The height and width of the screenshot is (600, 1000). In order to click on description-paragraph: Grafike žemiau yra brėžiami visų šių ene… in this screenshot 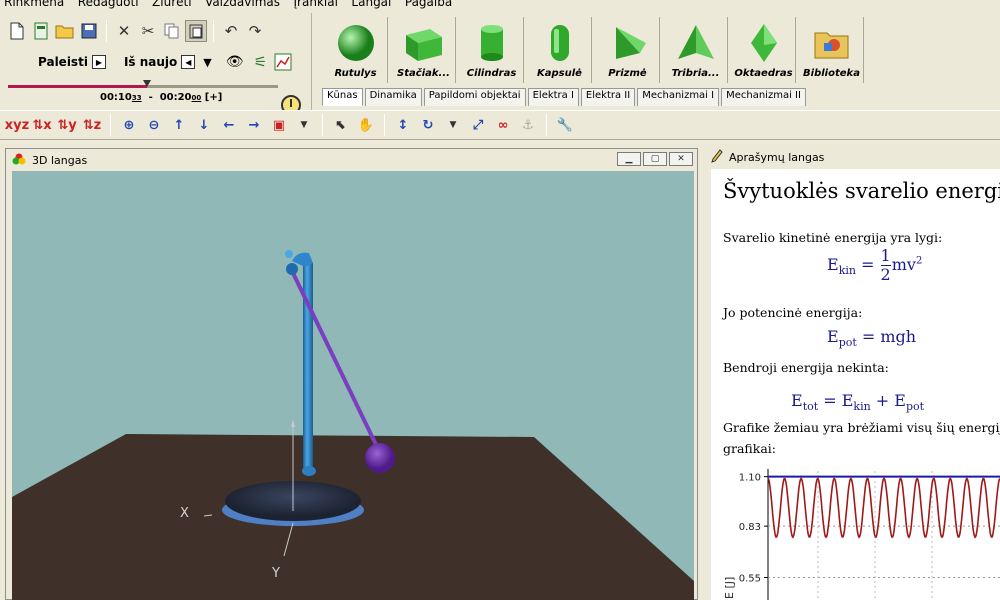, I will do `click(861, 427)`.